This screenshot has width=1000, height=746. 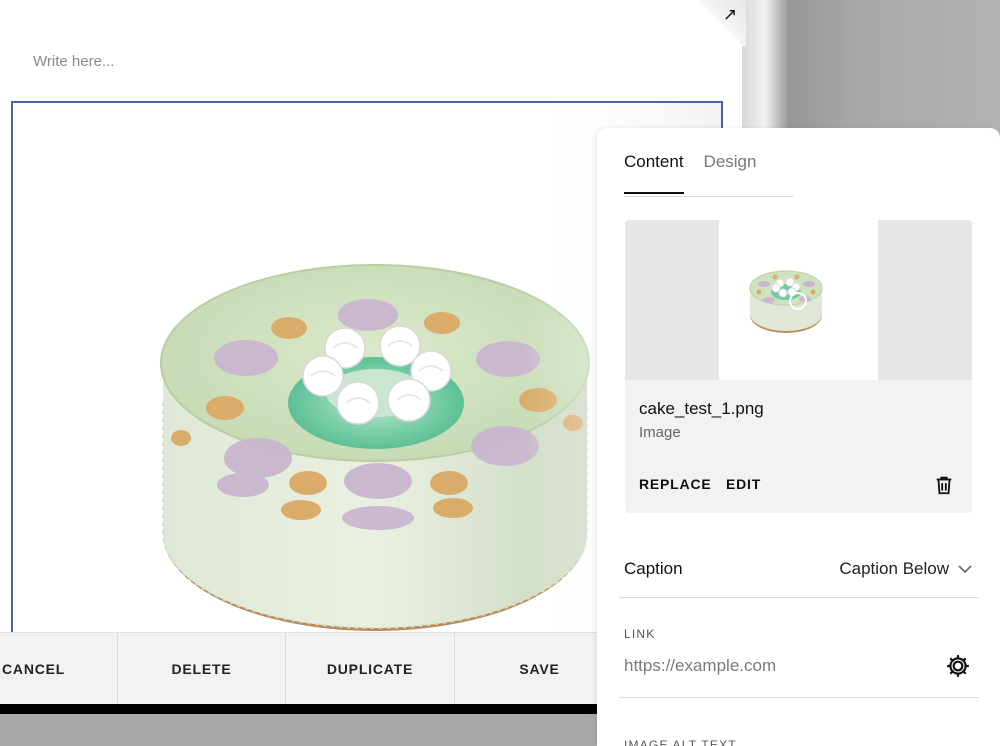 I want to click on link-row, so click(x=799, y=672).